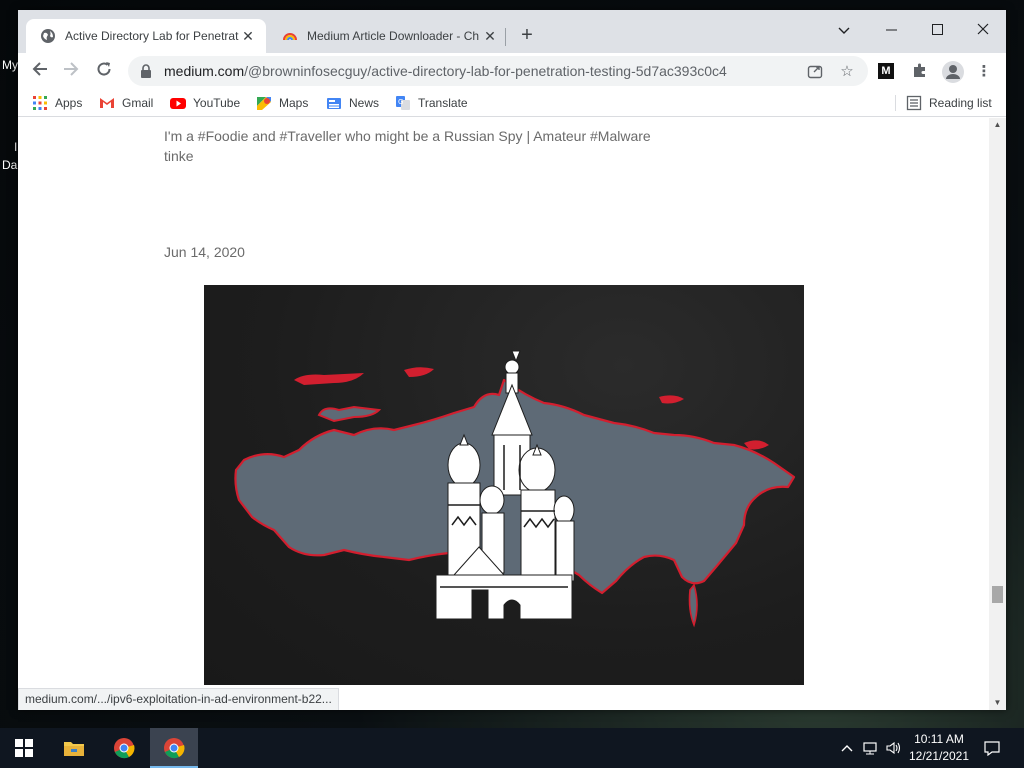  I want to click on bookmark-label: Gmail, so click(138, 103).